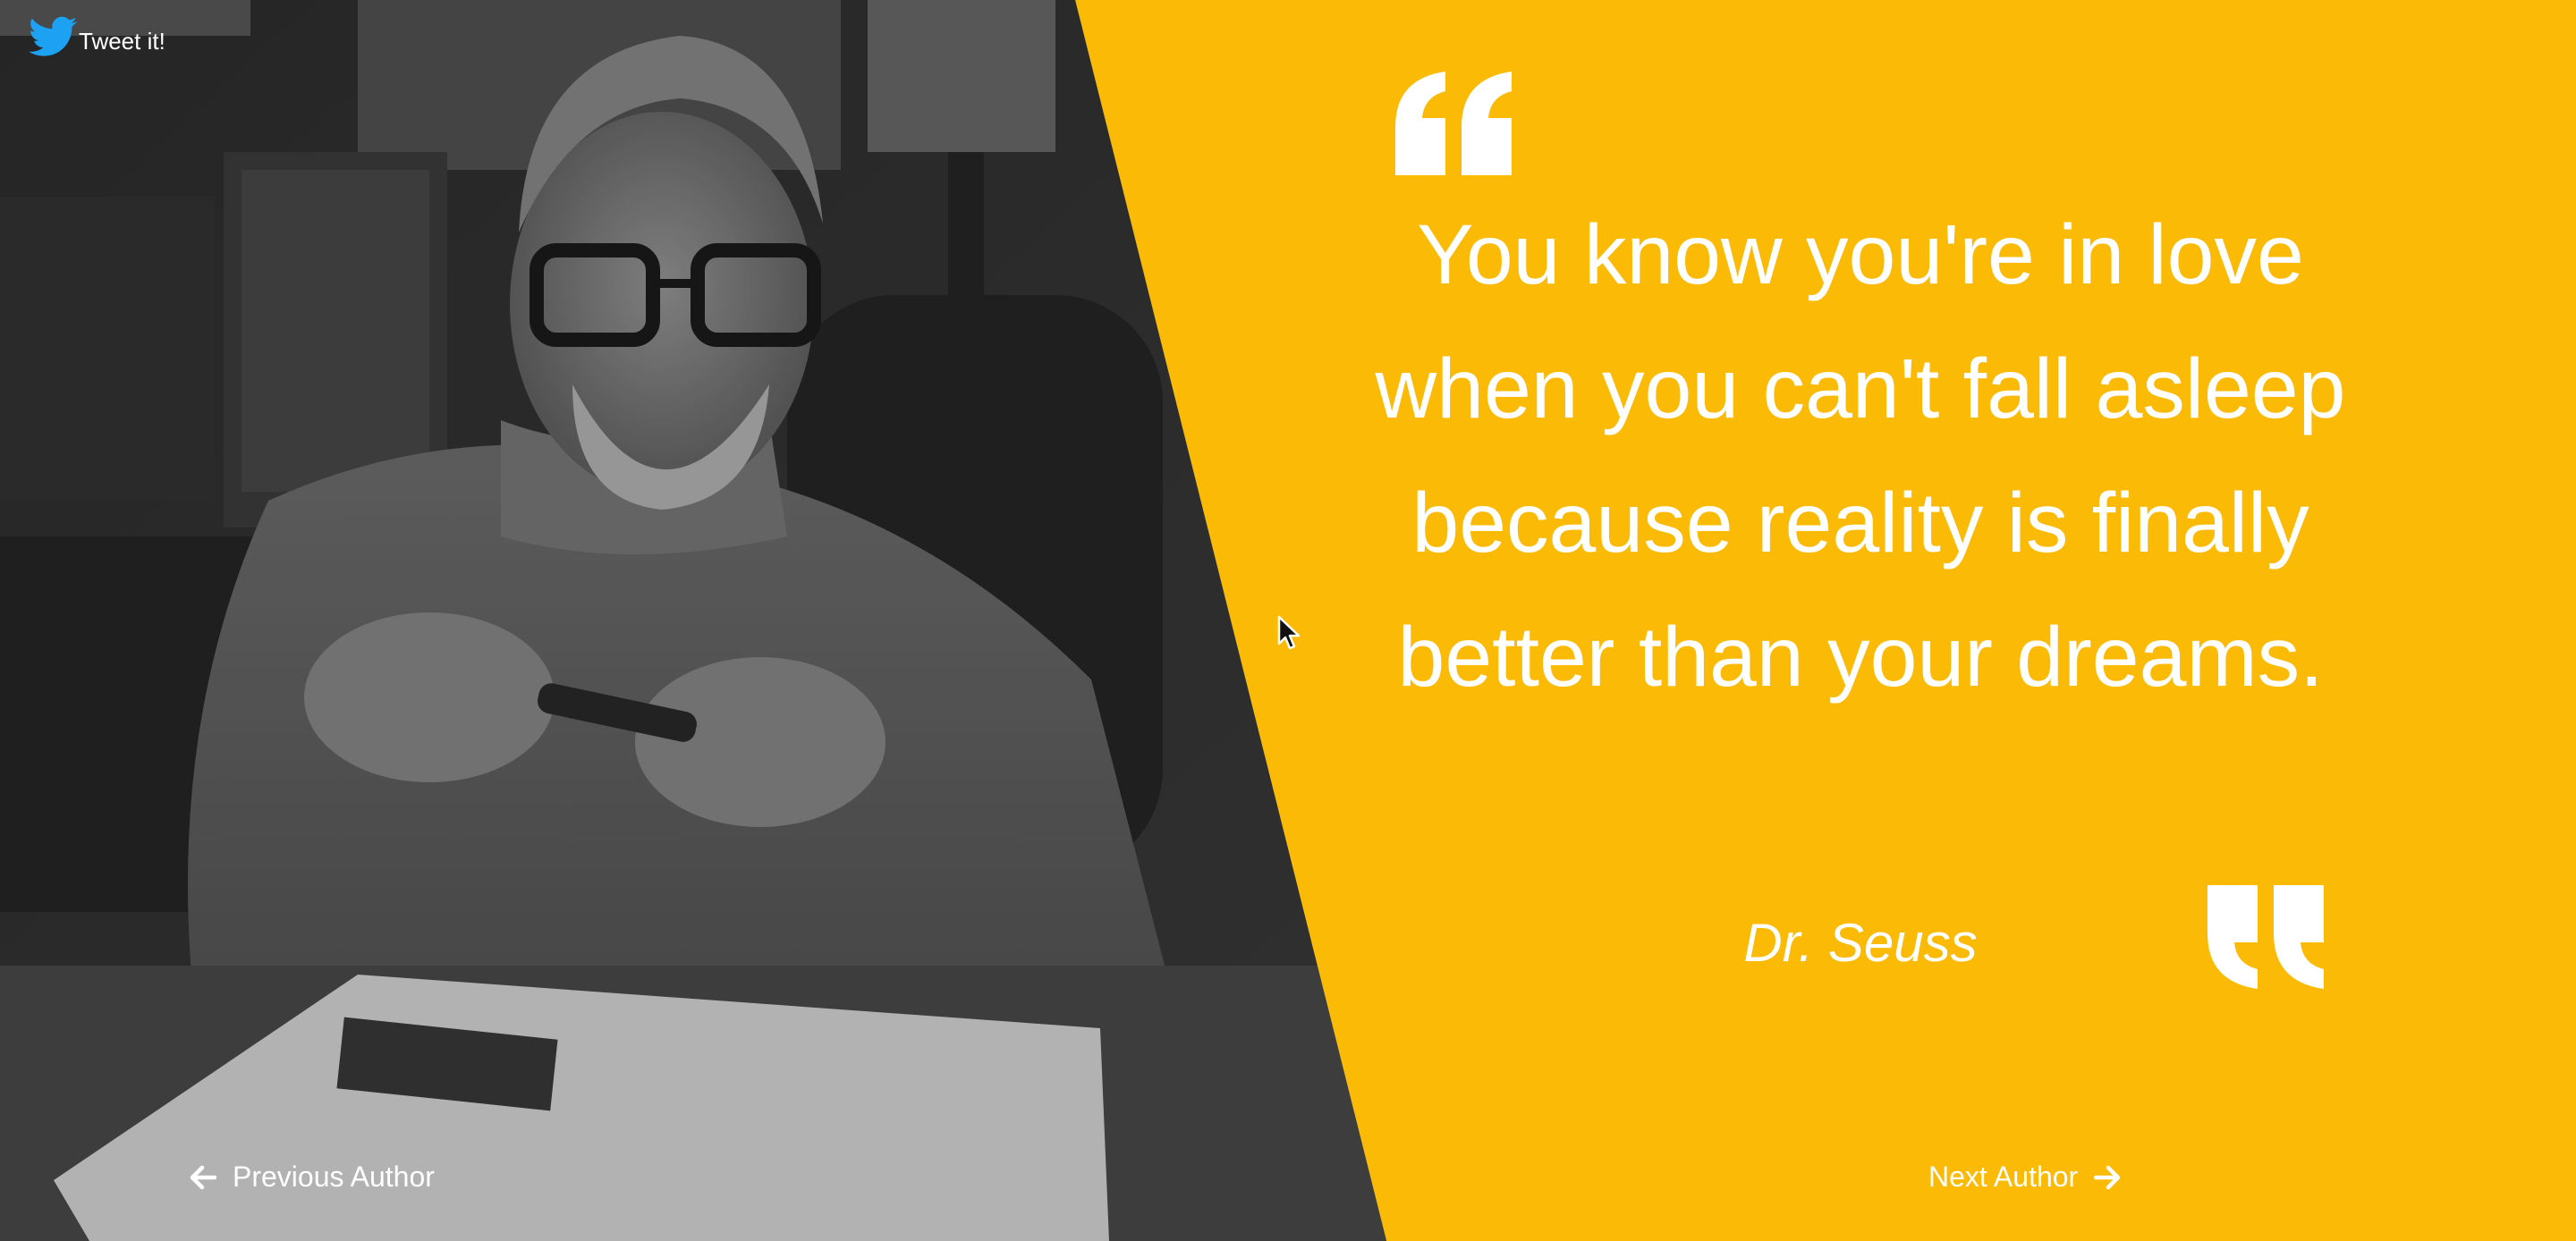 This screenshot has height=1241, width=2576. I want to click on next-author-button: Next Author, so click(2024, 1177).